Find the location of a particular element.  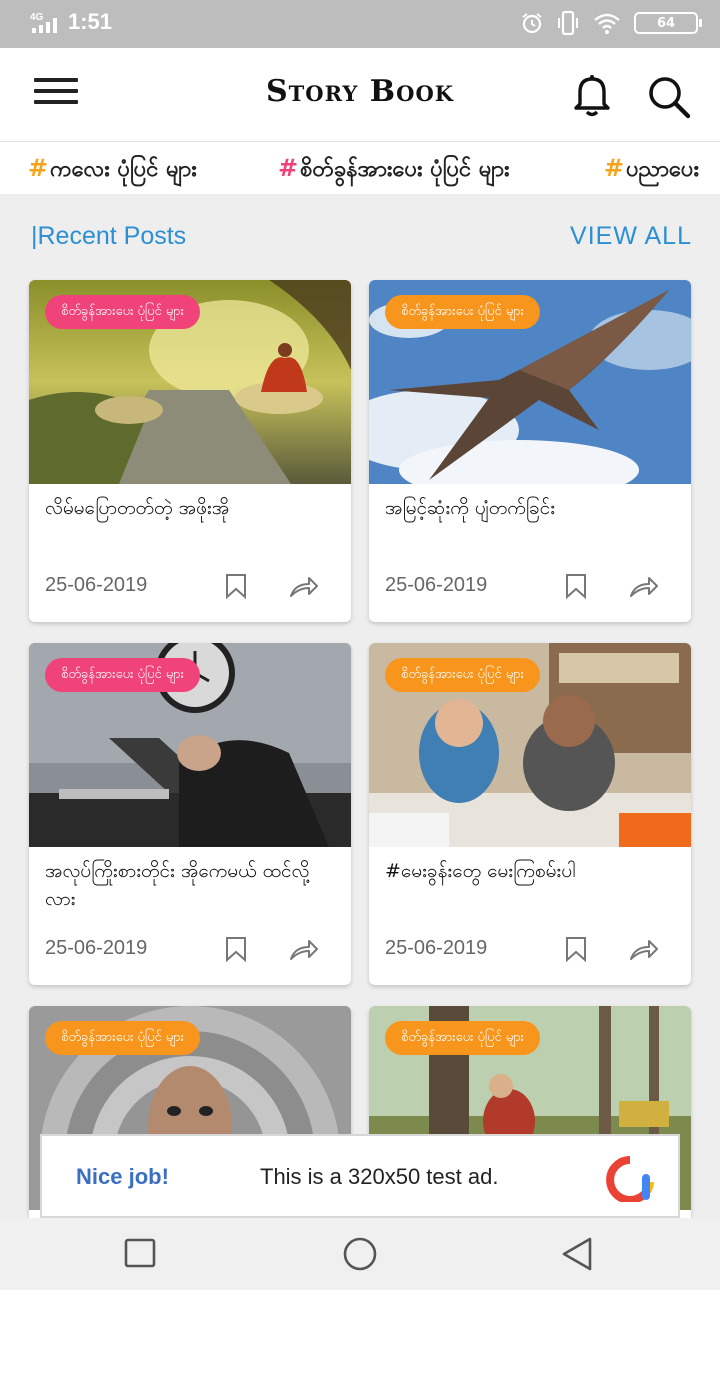

category-tag: #စိတ်ခွန်အားပေး ပုံပြင် များ is located at coordinates (394, 170).